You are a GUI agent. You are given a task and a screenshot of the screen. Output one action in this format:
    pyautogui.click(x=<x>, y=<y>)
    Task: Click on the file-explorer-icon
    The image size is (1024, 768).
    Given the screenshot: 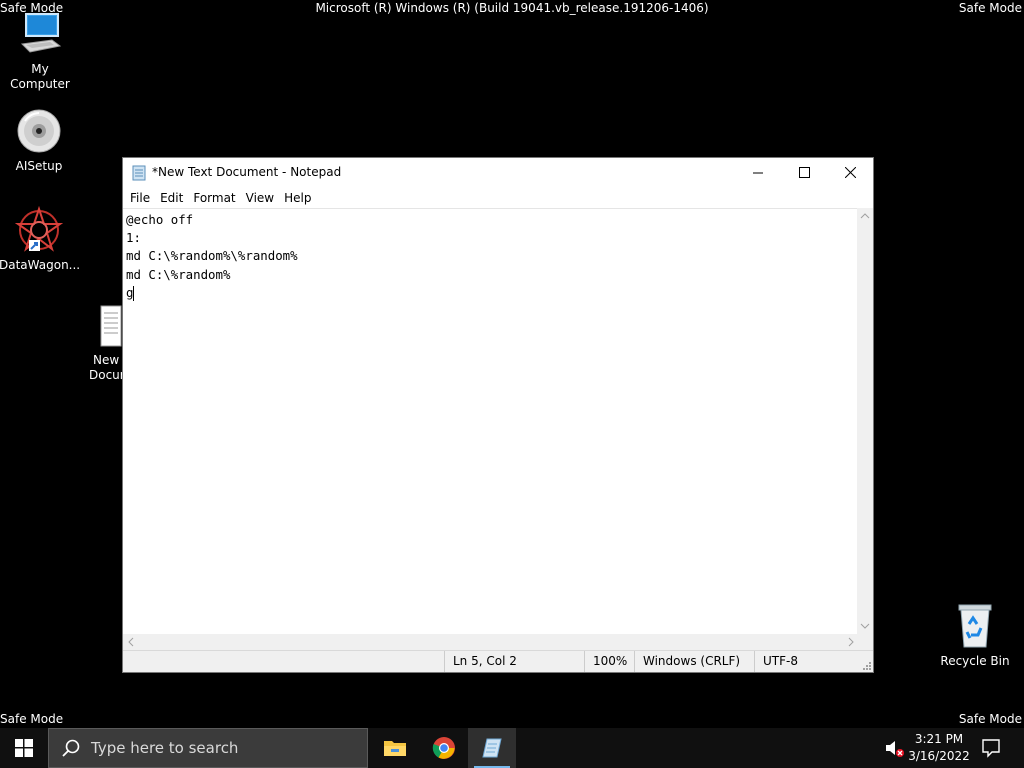 What is the action you would take?
    pyautogui.click(x=395, y=748)
    